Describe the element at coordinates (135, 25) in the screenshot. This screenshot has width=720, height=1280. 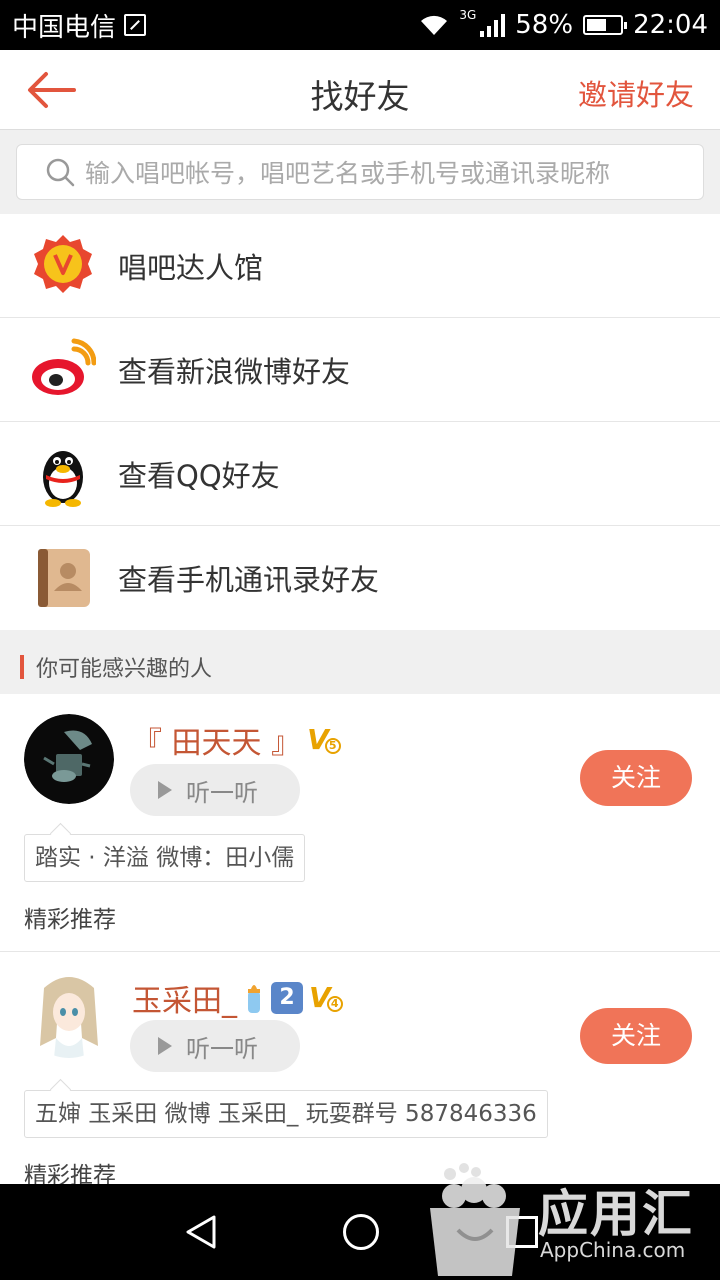
I see `sim-card-icon` at that location.